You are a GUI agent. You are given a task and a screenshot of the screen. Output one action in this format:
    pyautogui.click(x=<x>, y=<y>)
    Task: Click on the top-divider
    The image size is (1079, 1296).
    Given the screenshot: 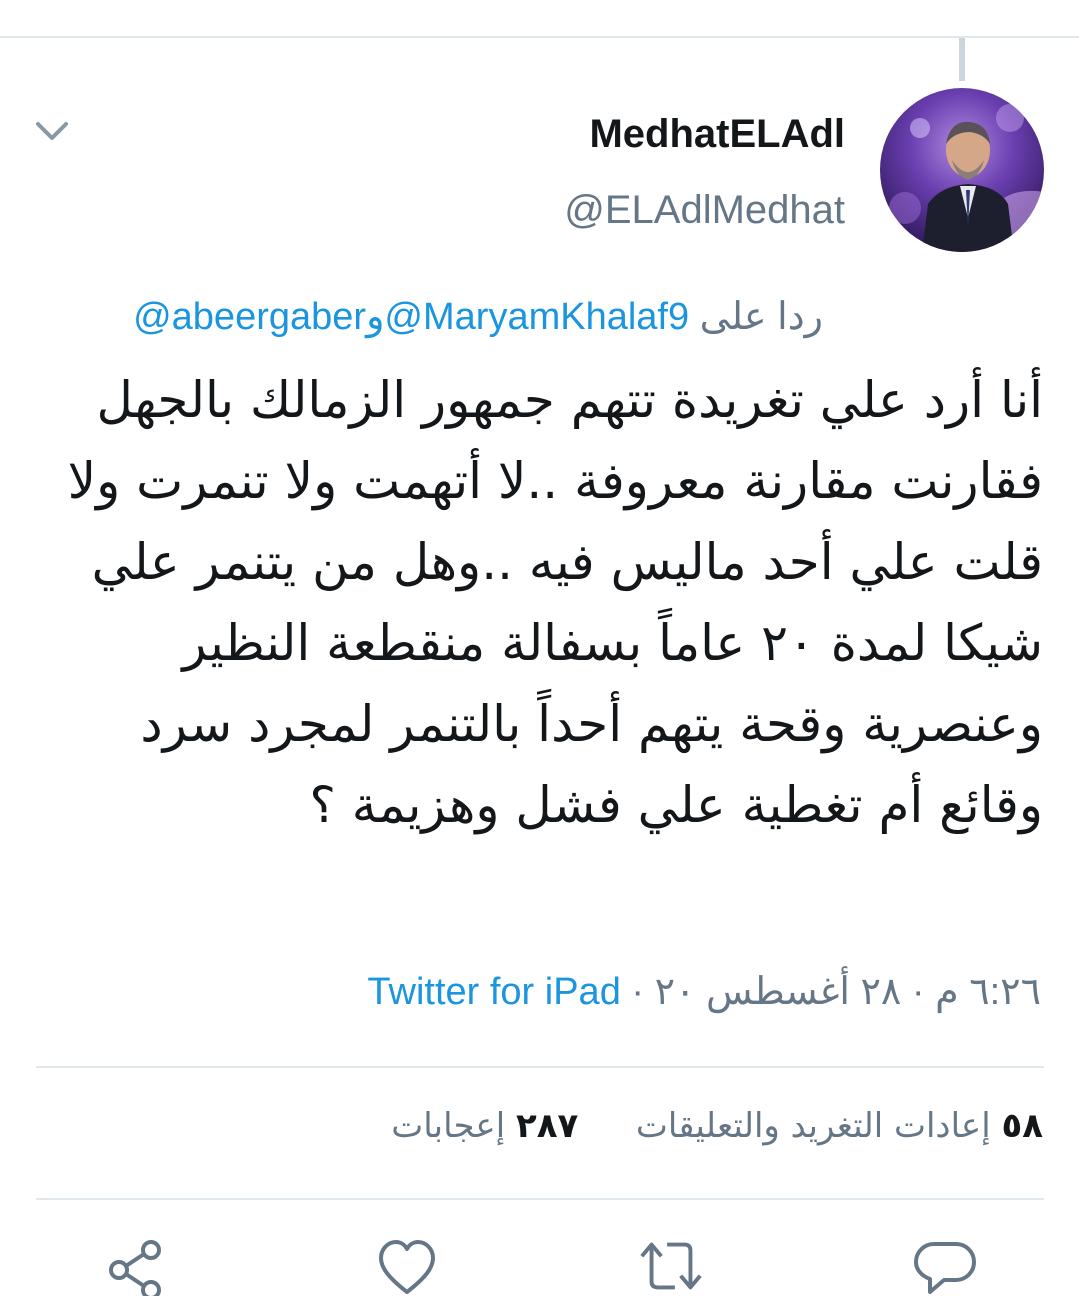 What is the action you would take?
    pyautogui.click(x=539, y=37)
    